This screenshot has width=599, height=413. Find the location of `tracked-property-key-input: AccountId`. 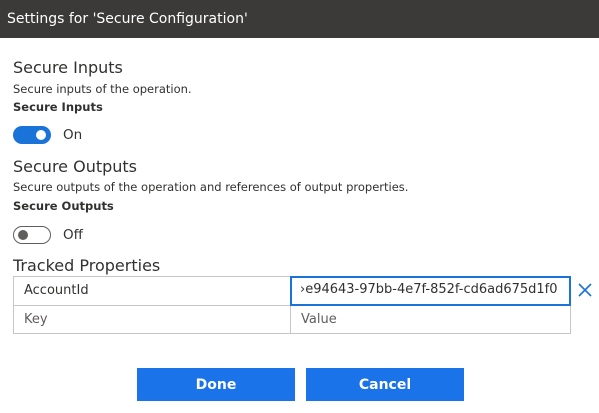

tracked-property-key-input: AccountId is located at coordinates (152, 291).